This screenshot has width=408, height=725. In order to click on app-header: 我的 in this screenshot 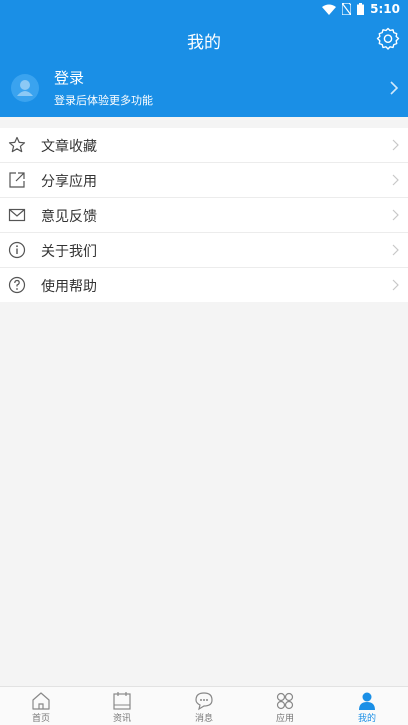, I will do `click(204, 39)`.